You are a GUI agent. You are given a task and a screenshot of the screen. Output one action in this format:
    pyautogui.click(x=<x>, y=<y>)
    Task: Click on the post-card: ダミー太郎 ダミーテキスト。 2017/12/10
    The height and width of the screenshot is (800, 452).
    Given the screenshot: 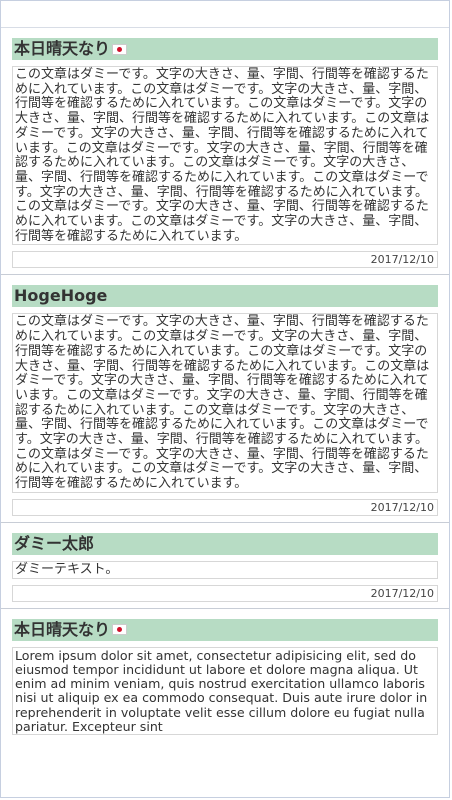 What is the action you would take?
    pyautogui.click(x=225, y=566)
    